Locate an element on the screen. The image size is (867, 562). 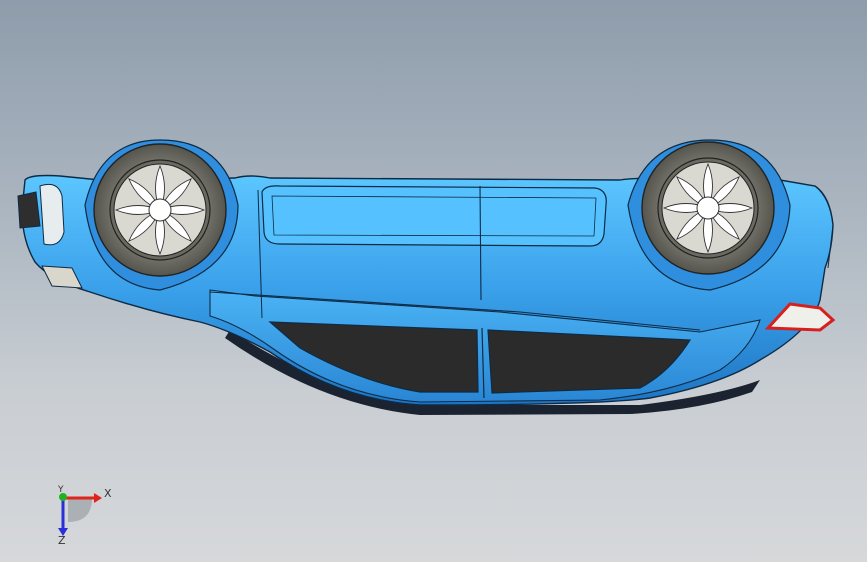
y-axis-label: Y is located at coordinates (60, 490).